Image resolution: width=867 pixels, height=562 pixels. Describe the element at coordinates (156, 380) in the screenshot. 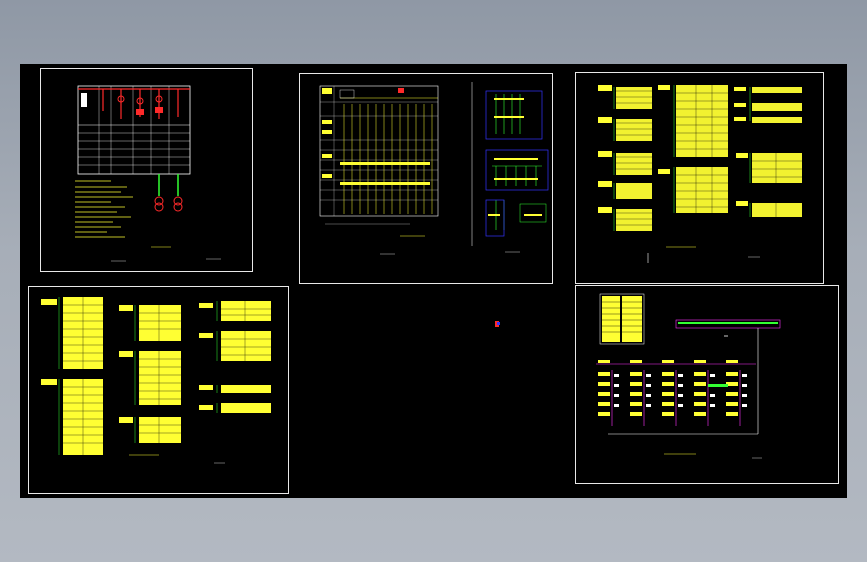

I see `distribution-boxes-b-drawing` at that location.